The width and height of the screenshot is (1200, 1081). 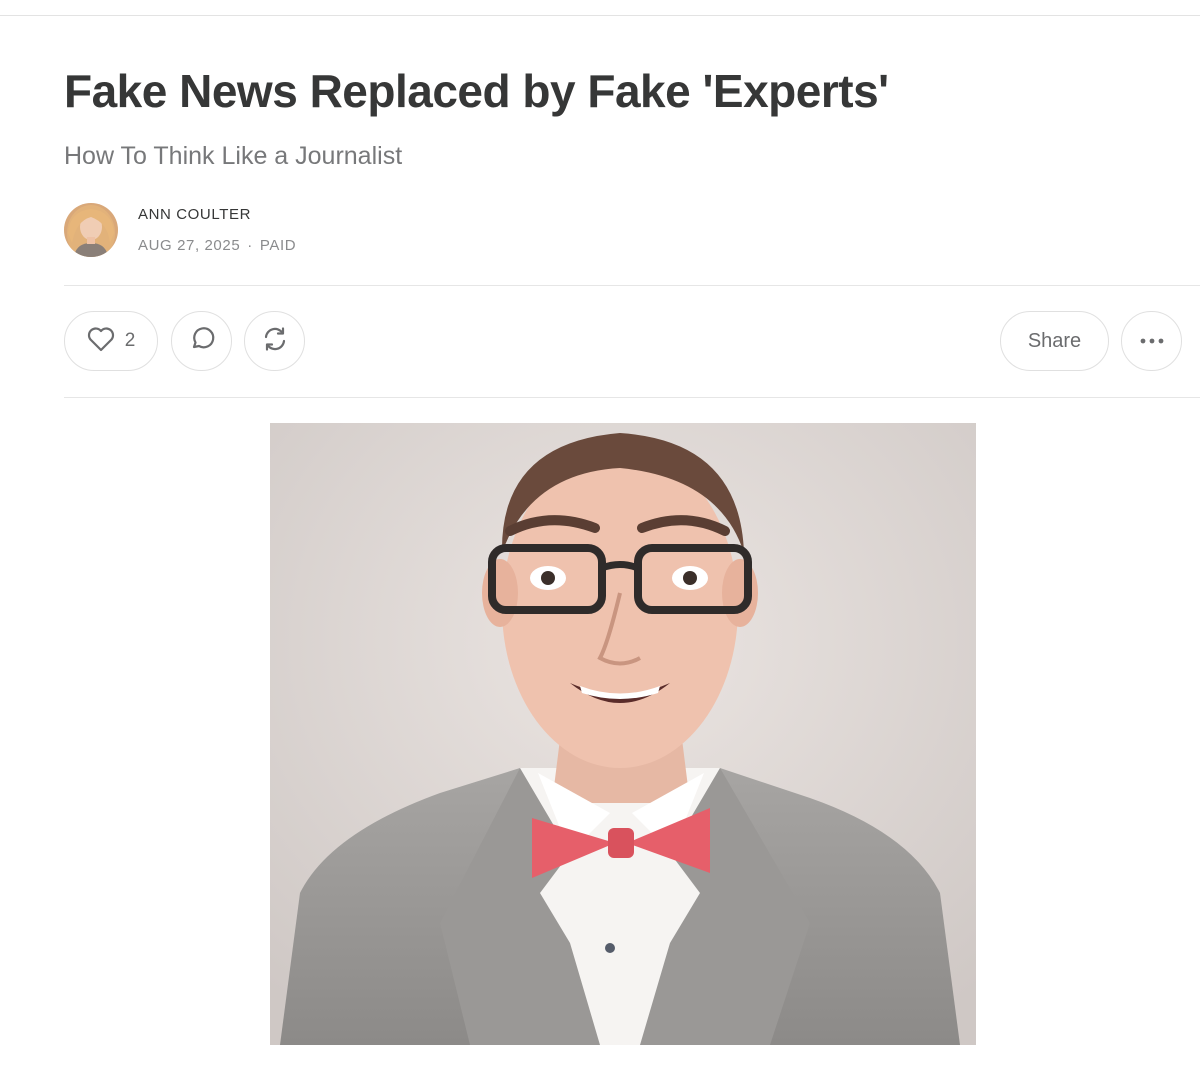 I want to click on post-meta: AUG 27, 2025 · PAID, so click(x=217, y=245).